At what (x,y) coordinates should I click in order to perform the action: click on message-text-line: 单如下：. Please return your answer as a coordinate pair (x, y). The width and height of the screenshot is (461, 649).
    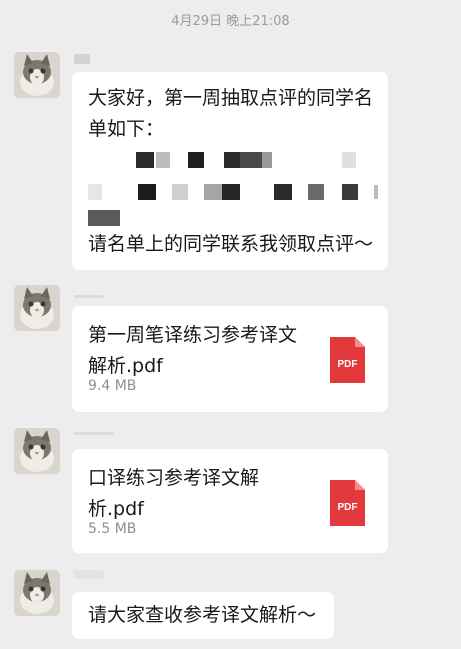
    Looking at the image, I should click on (126, 129).